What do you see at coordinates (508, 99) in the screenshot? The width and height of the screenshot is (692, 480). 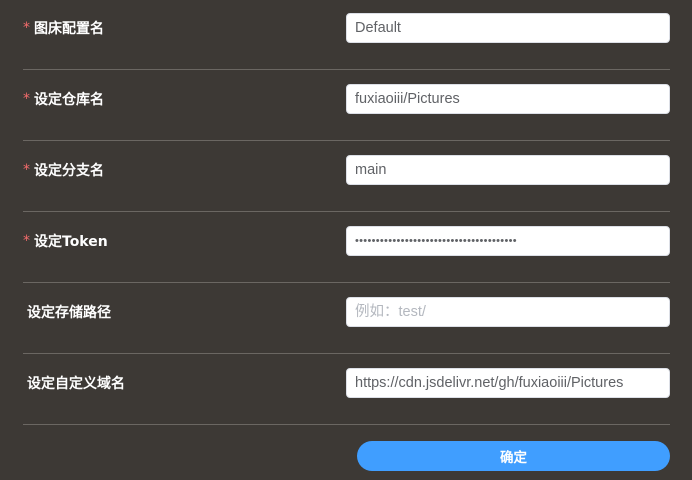 I see `repo-name-input` at bounding box center [508, 99].